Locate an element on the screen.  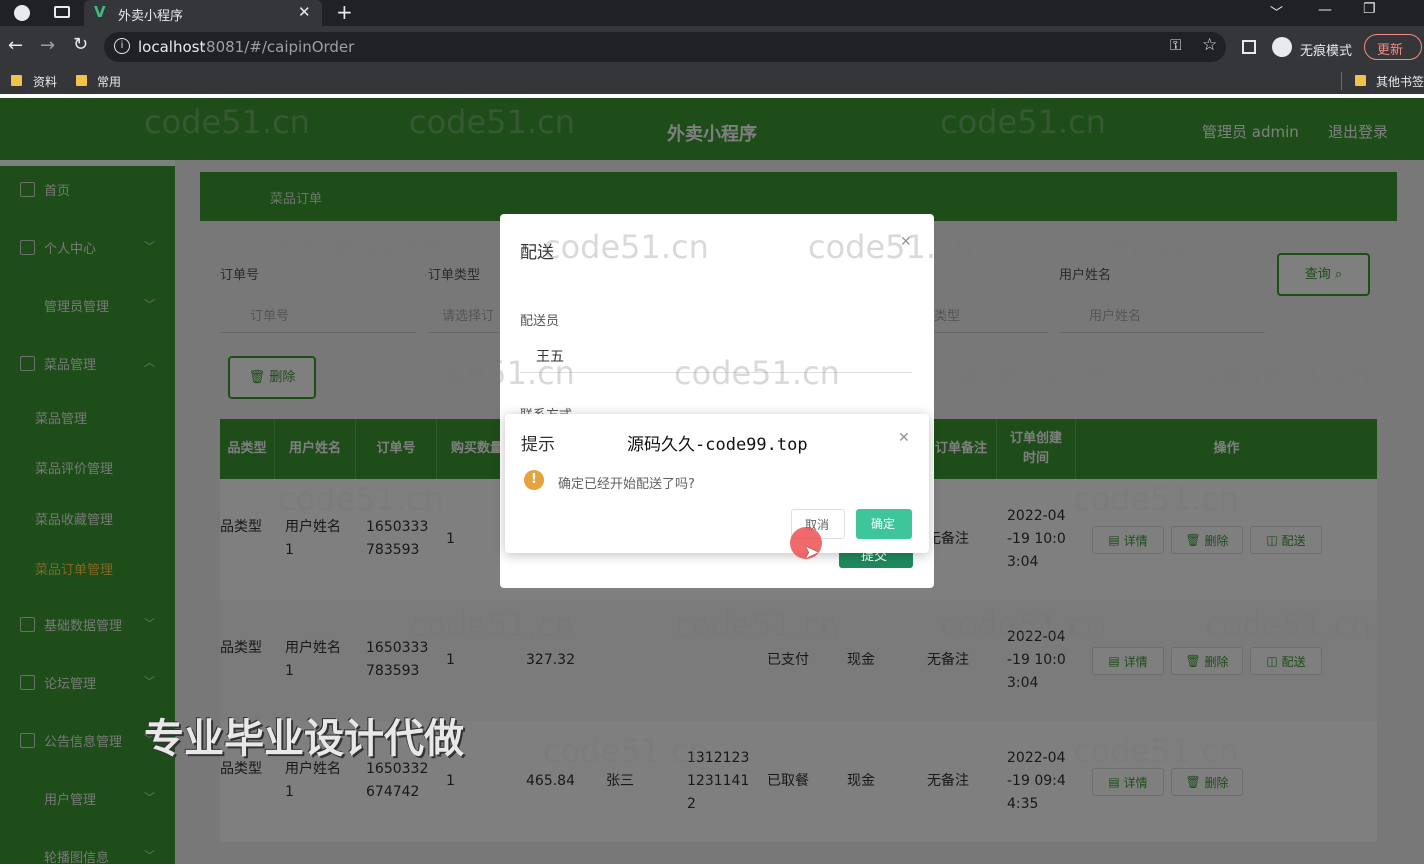
window-chevron-icon: ﹀ is located at coordinates (1276, 11).